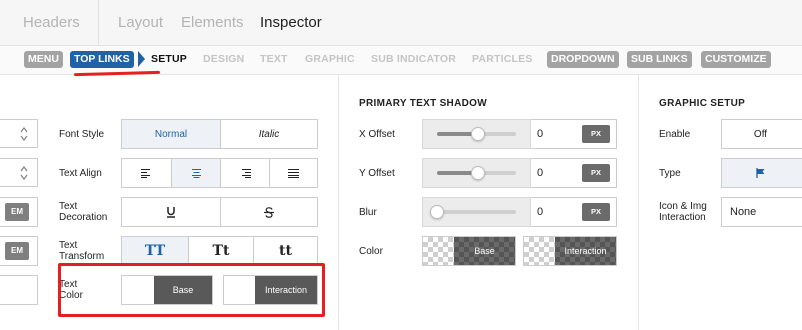  I want to click on sub-nav-menu: MENU, so click(43, 59).